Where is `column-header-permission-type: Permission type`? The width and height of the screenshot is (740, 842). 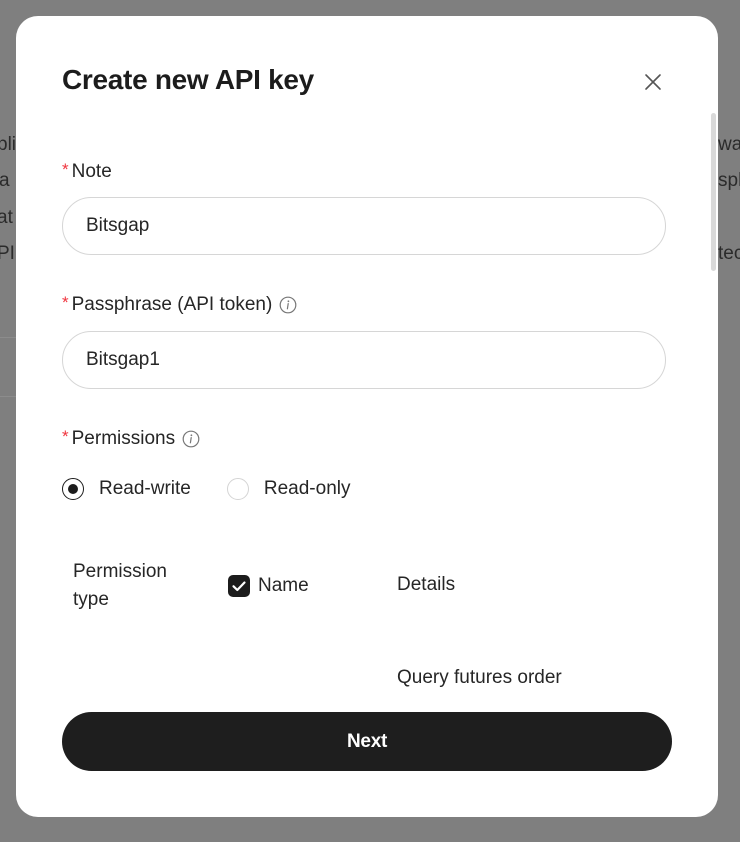
column-header-permission-type: Permission type is located at coordinates (120, 585).